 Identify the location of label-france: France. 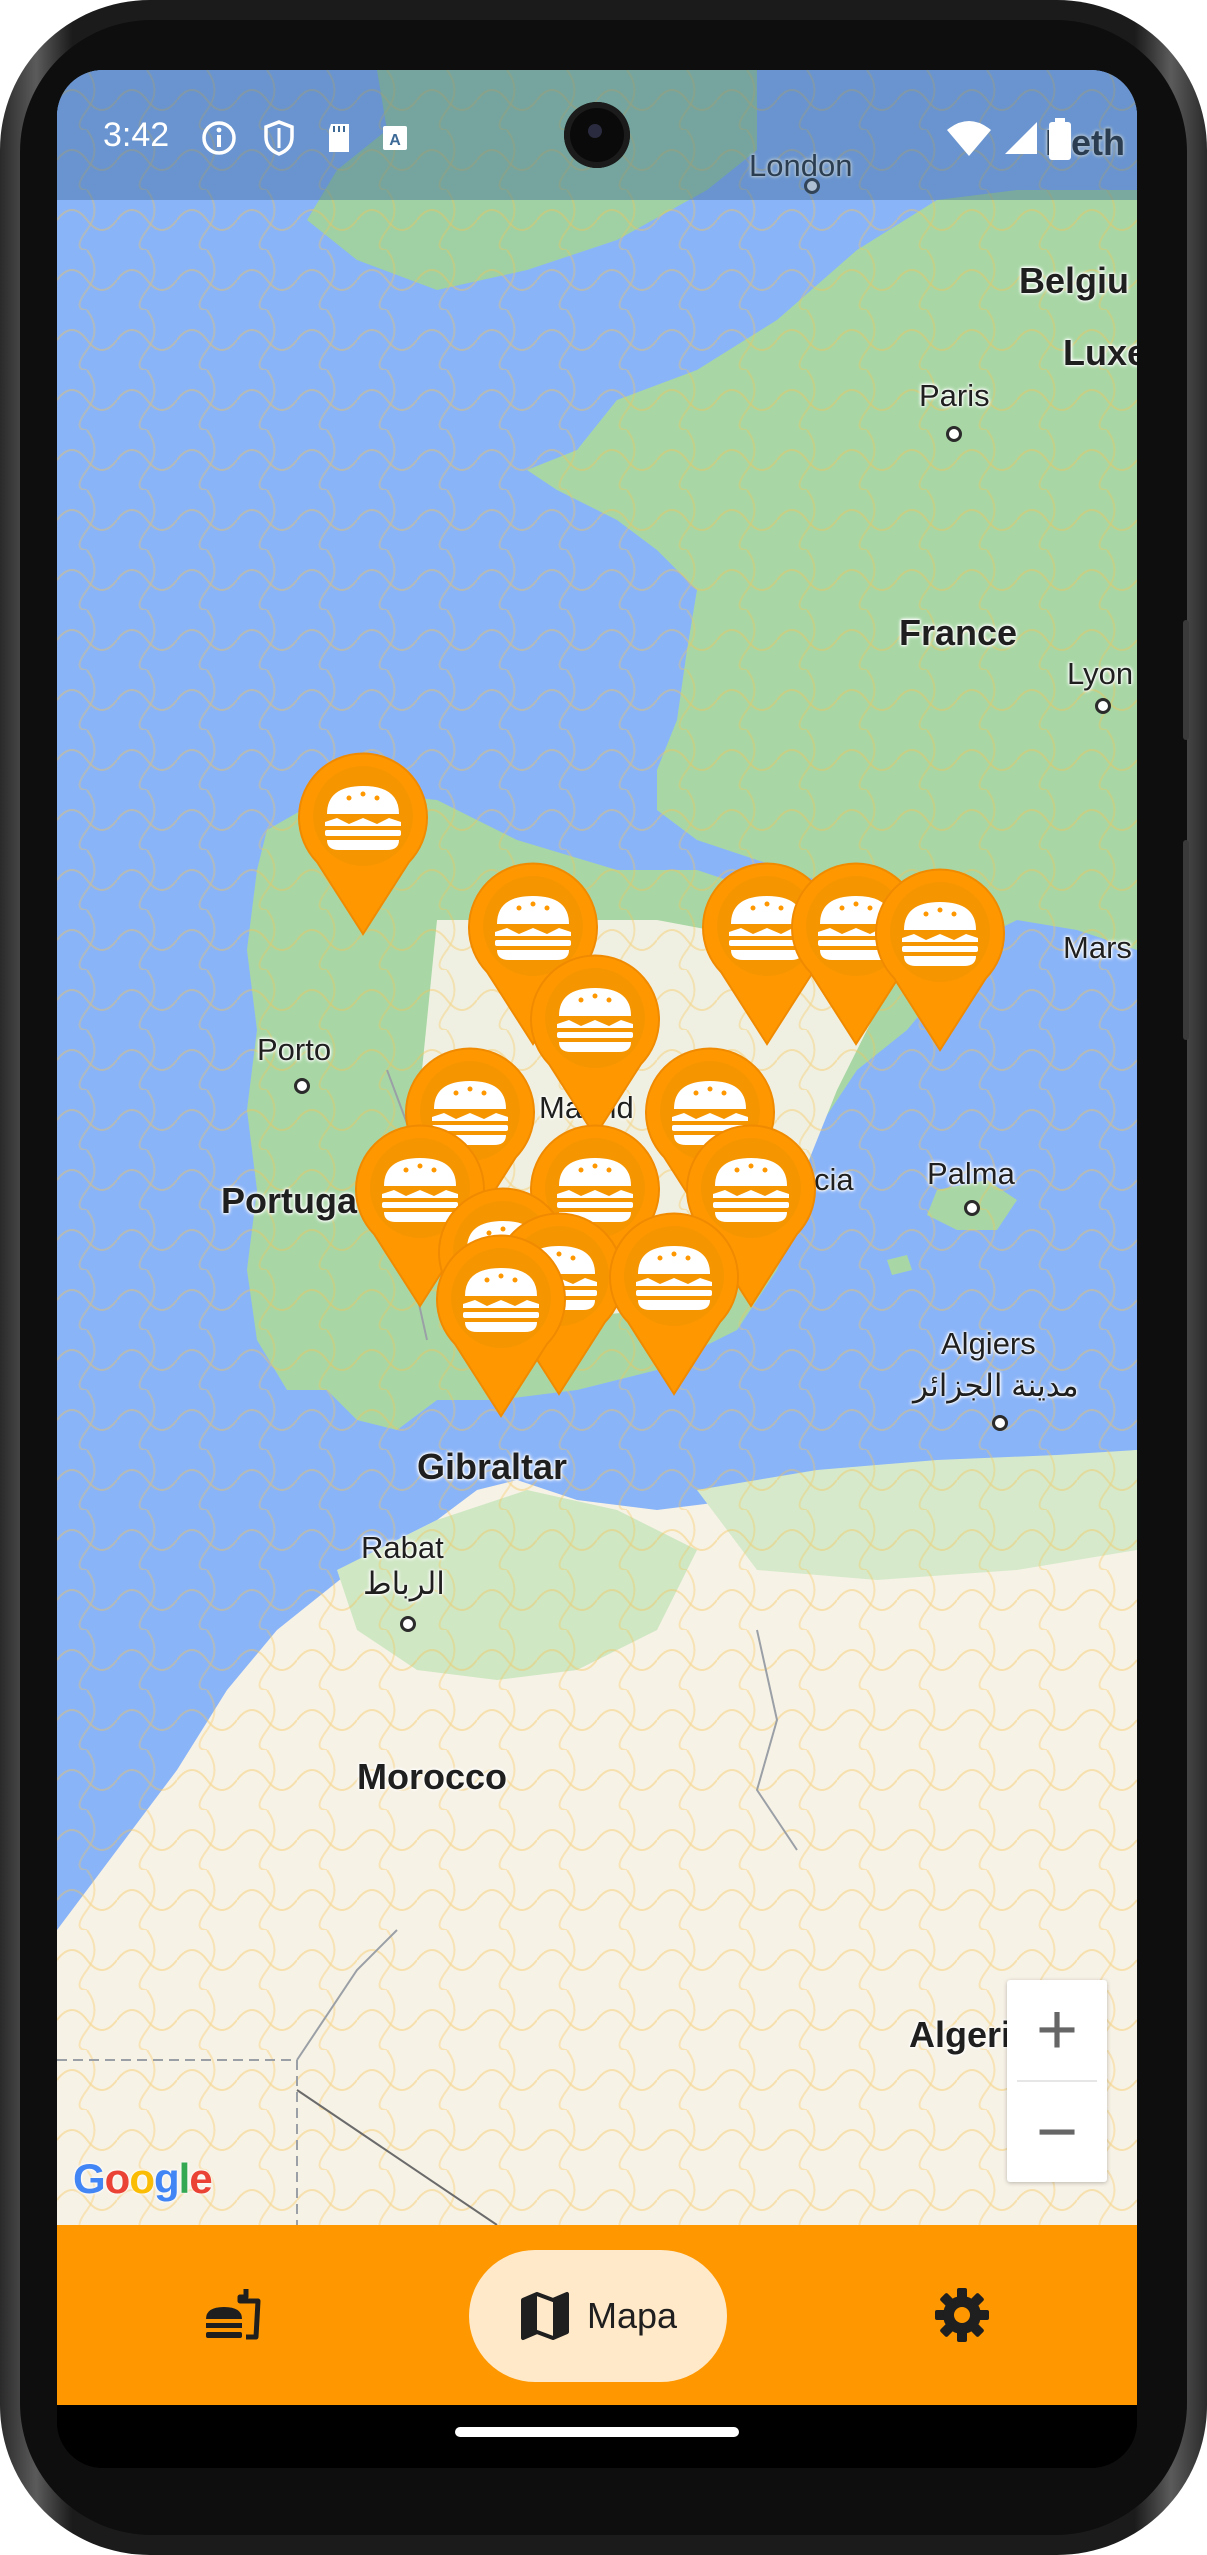
(958, 632).